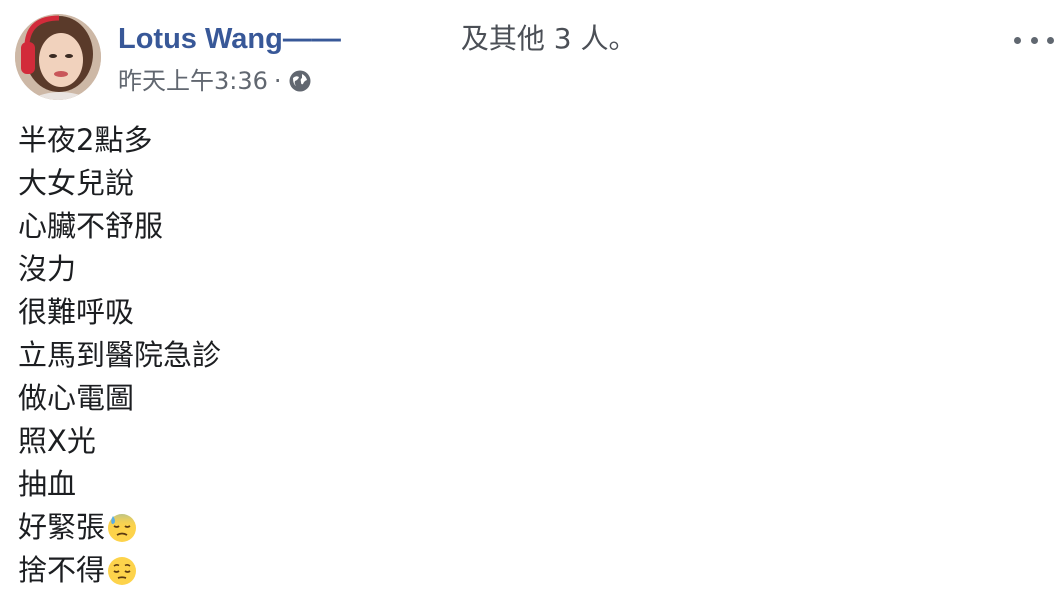 Image resolution: width=1060 pixels, height=599 pixels. I want to click on post-line-text: 沒力, so click(47, 269).